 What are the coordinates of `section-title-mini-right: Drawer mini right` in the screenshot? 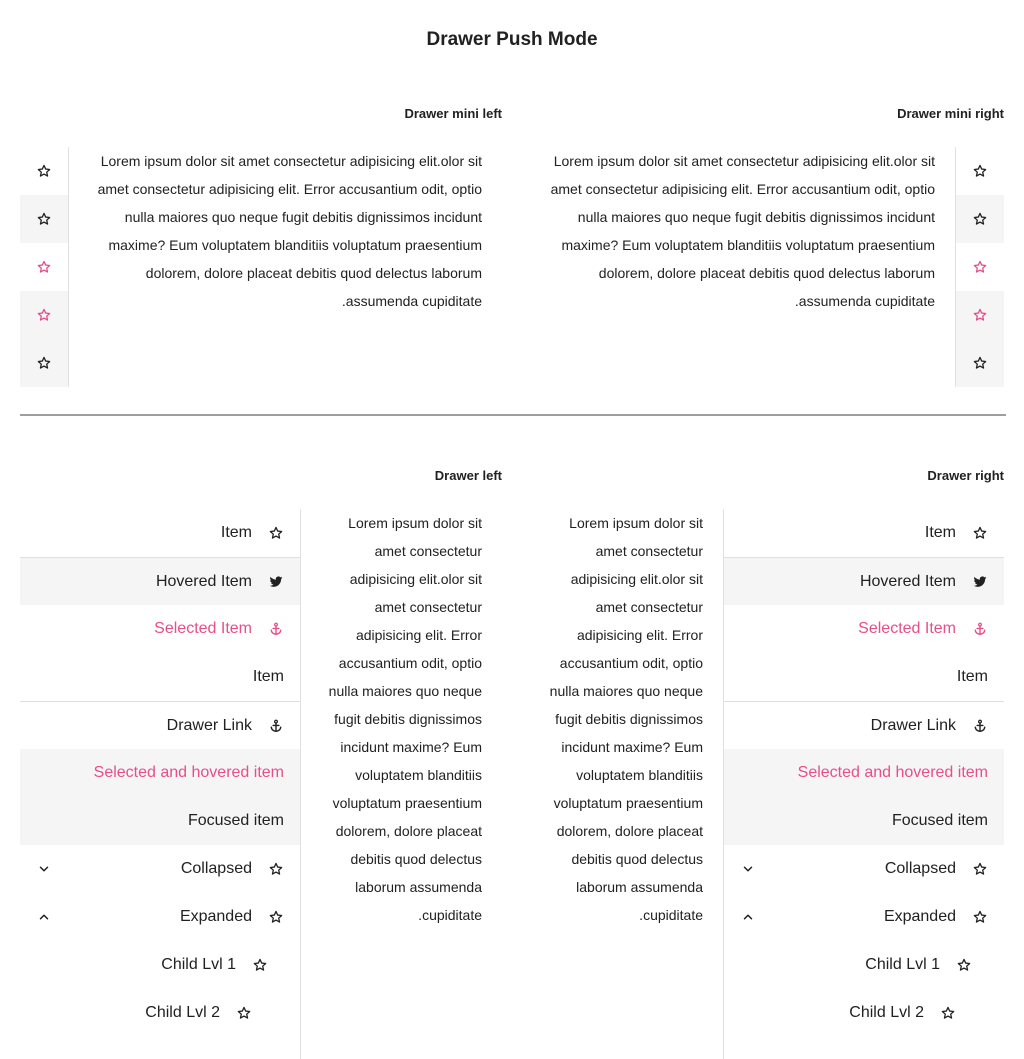 It's located at (950, 113).